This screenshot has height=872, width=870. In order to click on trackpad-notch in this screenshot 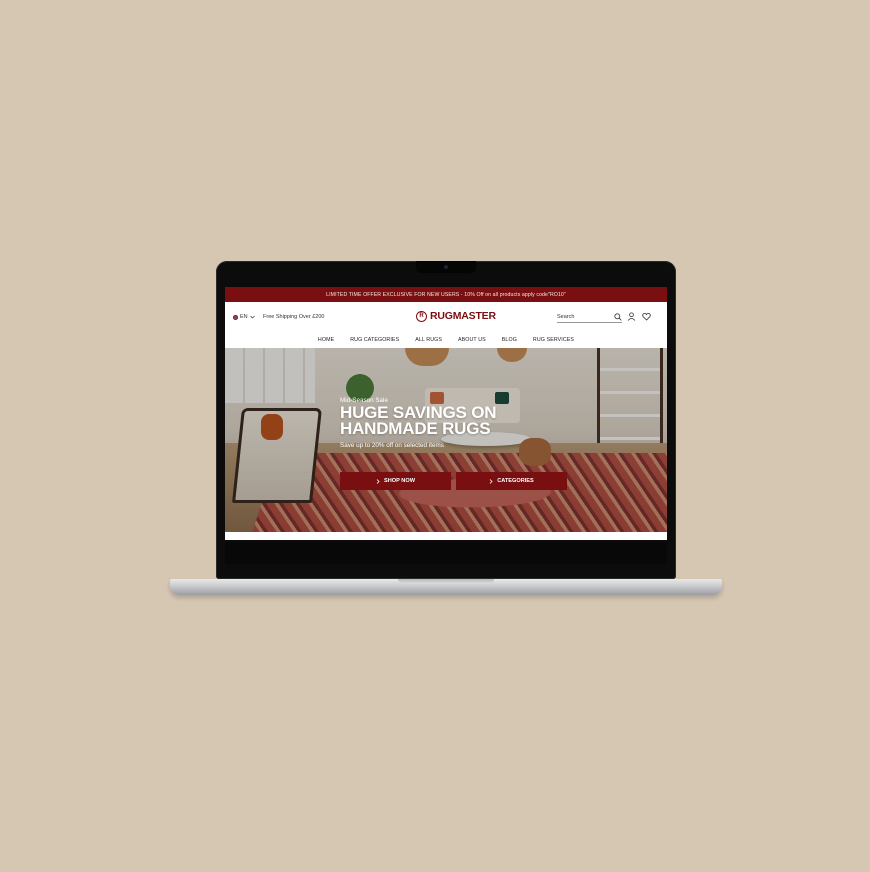, I will do `click(446, 581)`.